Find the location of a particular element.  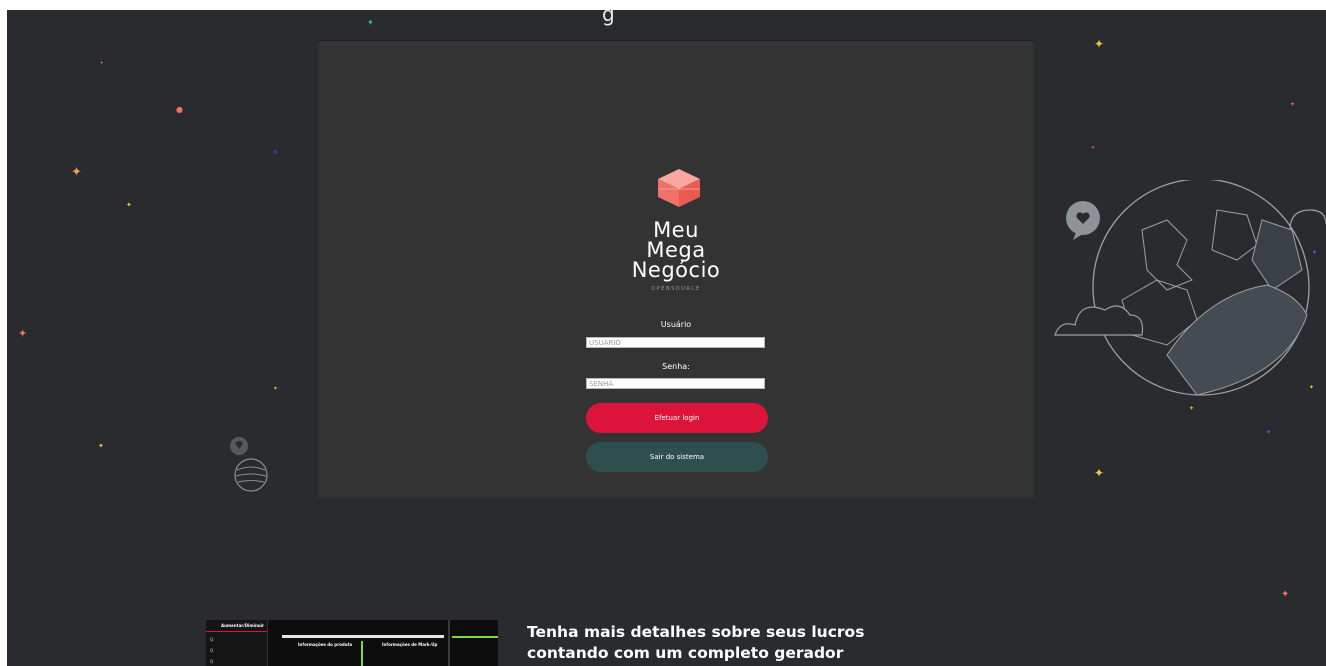

star-decoration: ● is located at coordinates (179, 109).